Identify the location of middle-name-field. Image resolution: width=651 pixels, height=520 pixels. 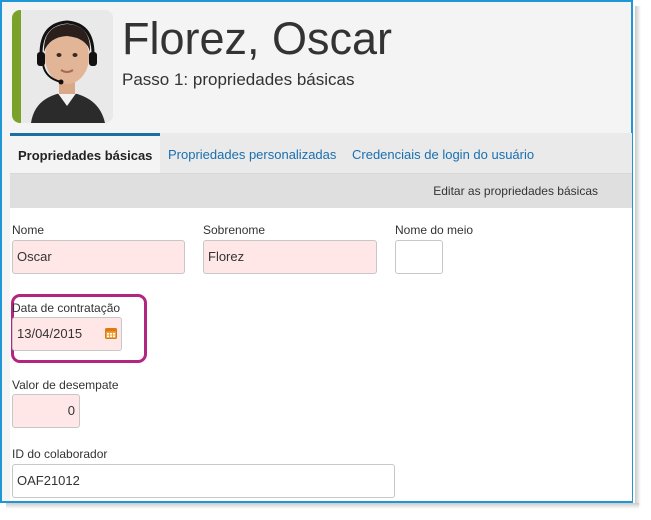
(419, 257).